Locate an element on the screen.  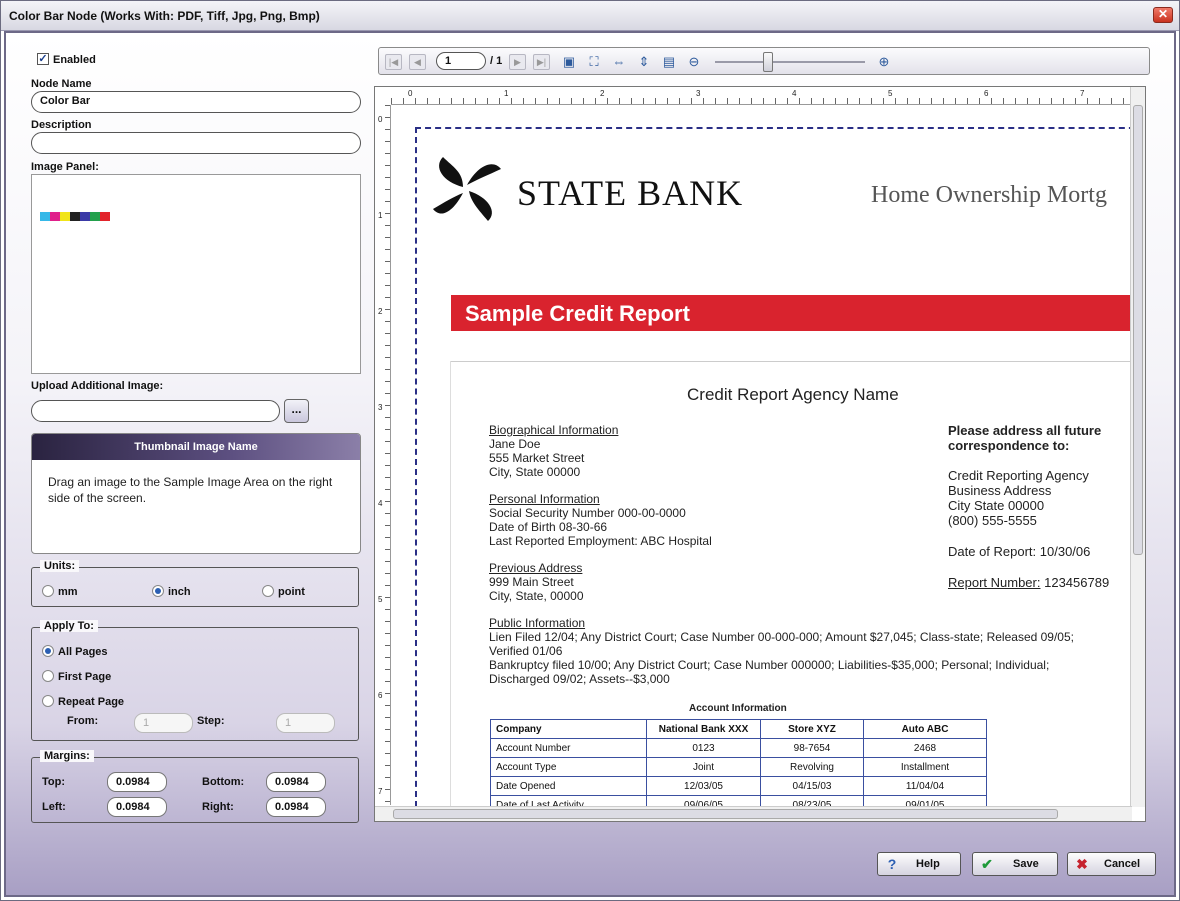
table-cell: 12/03/05 is located at coordinates (703, 786).